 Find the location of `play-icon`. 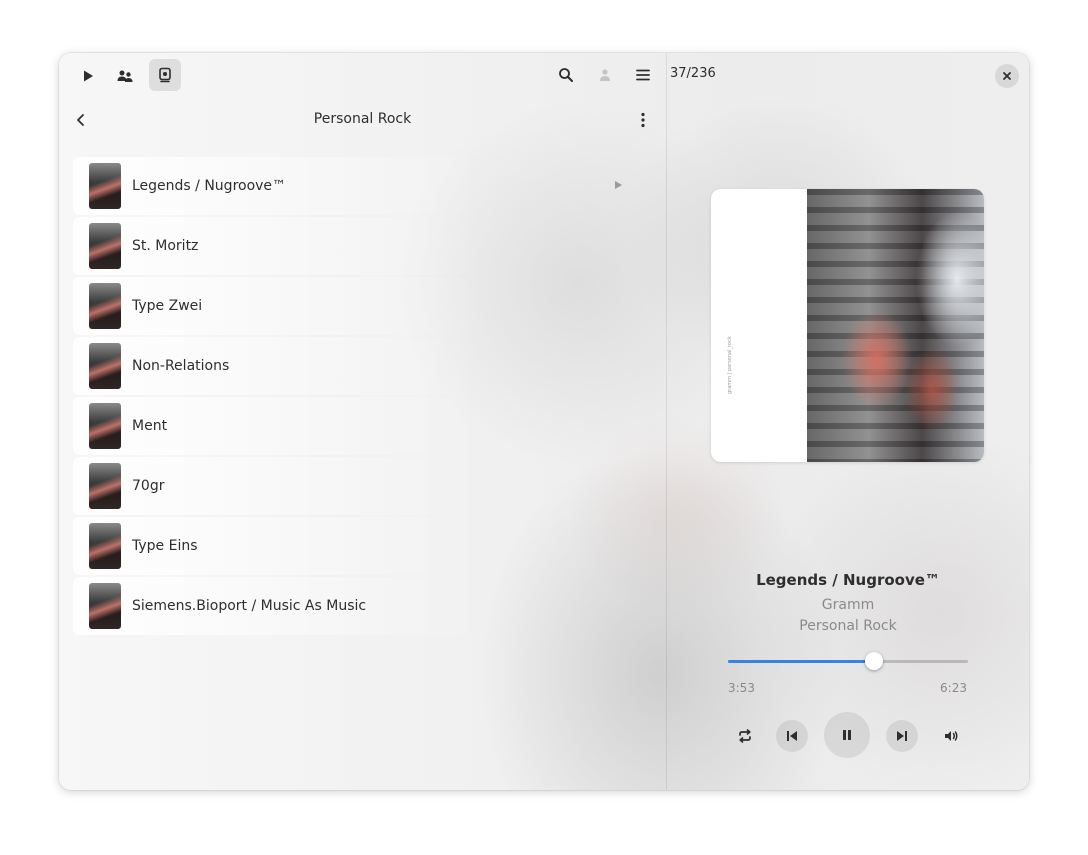

play-icon is located at coordinates (88, 76).